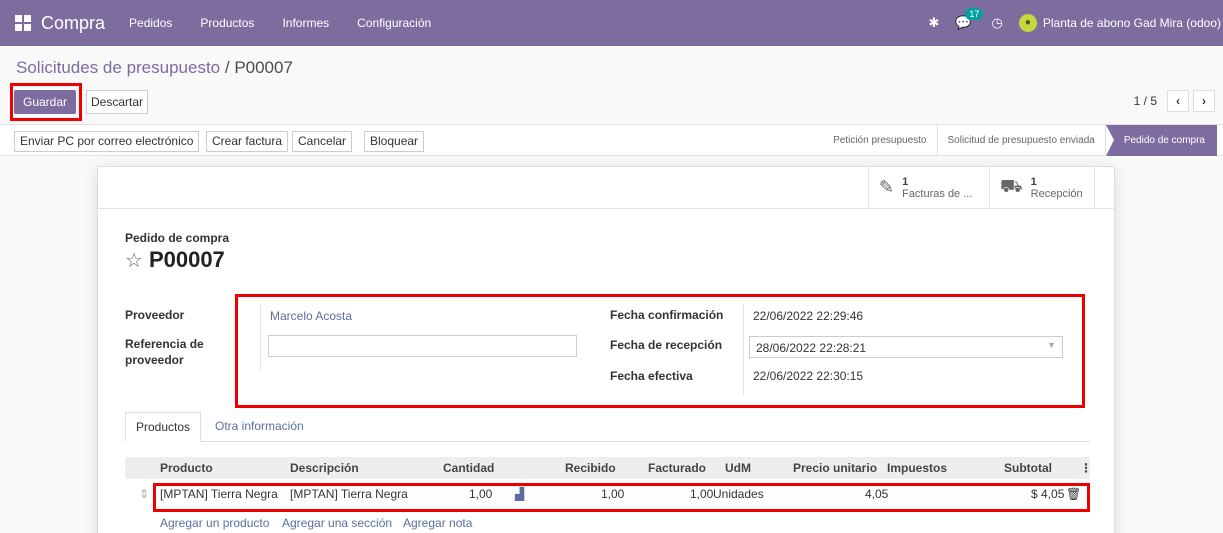 The image size is (1223, 533). What do you see at coordinates (1033, 181) in the screenshot?
I see `receipts-count: 1` at bounding box center [1033, 181].